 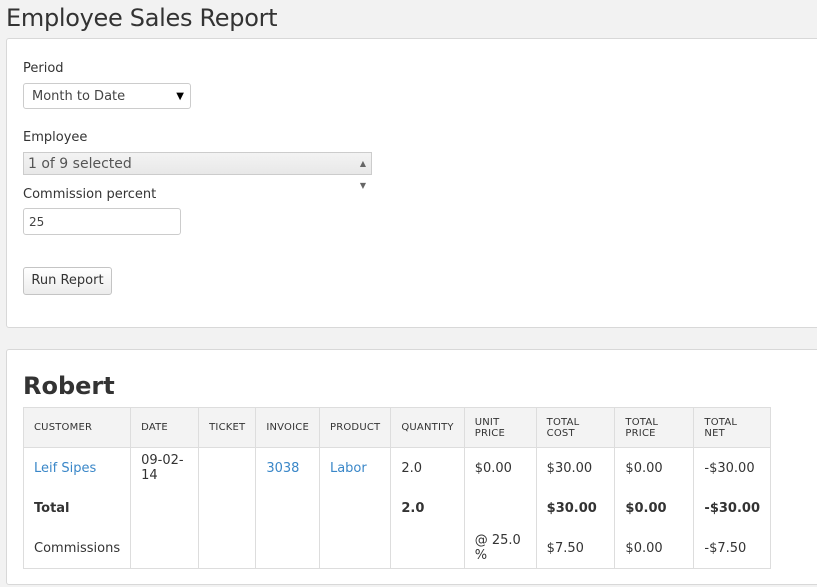 I want to click on commission-rate: @ 25.0 %, so click(x=500, y=548).